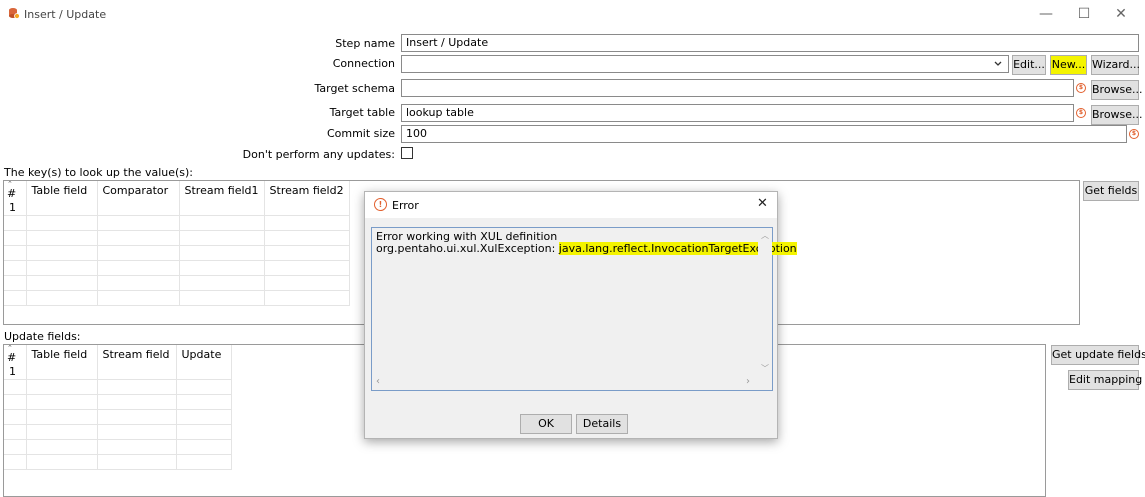  Describe the element at coordinates (546, 424) in the screenshot. I see `ok-button: OK` at that location.